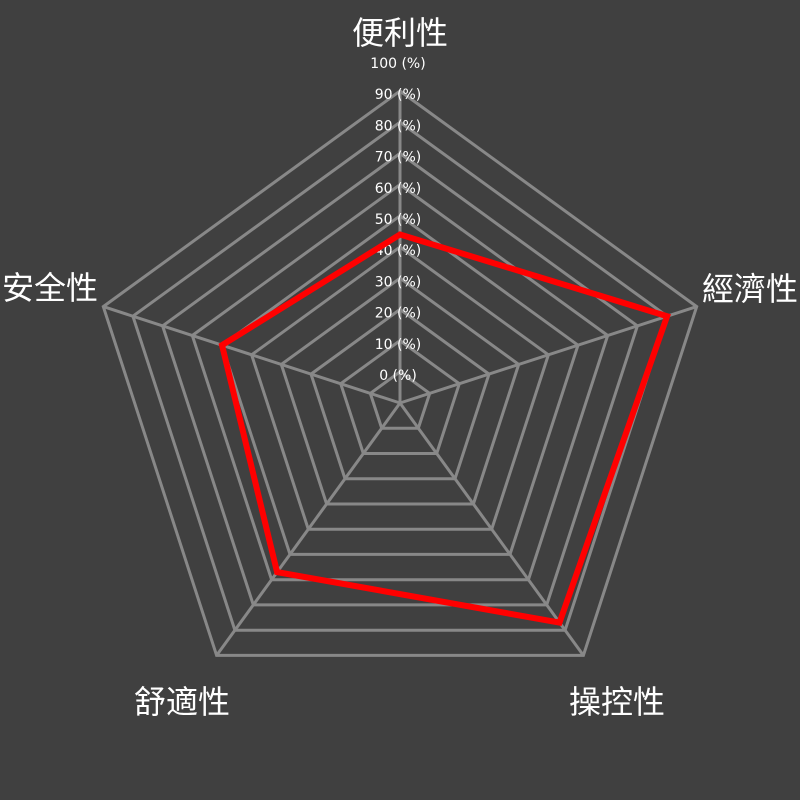  Describe the element at coordinates (398, 314) in the screenshot. I see `tick-label-2: 20 (%)` at that location.